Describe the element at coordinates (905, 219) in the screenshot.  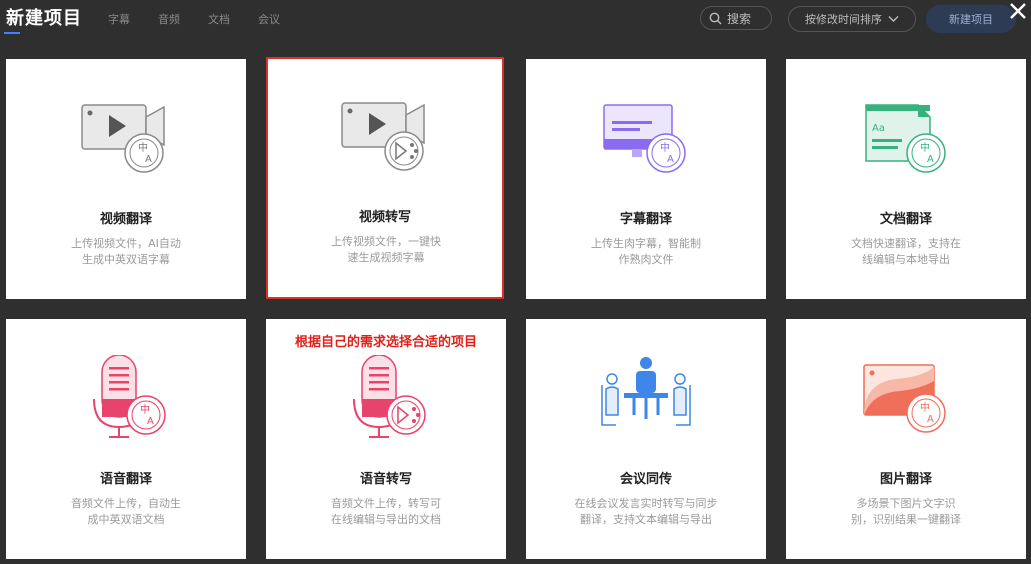
I see `card-title: 文档翻译` at that location.